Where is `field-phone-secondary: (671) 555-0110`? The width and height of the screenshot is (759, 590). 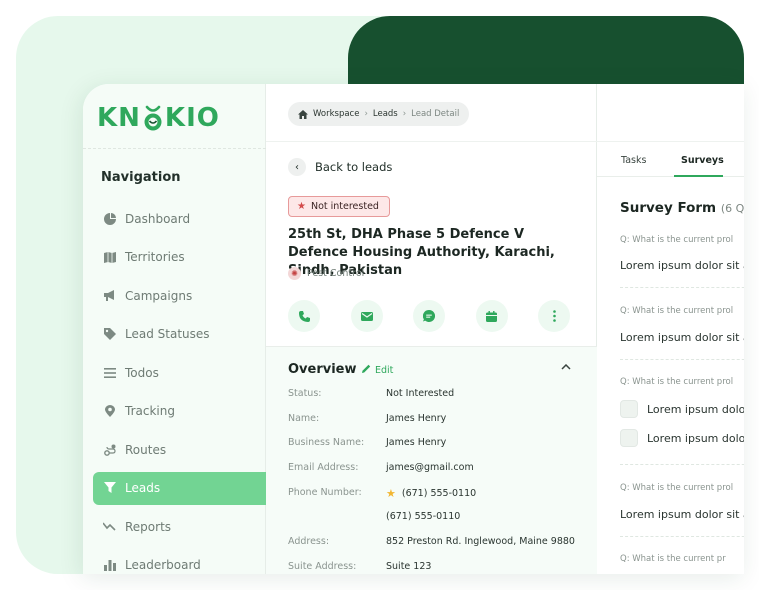
field-phone-secondary: (671) 555-0110 is located at coordinates (423, 517).